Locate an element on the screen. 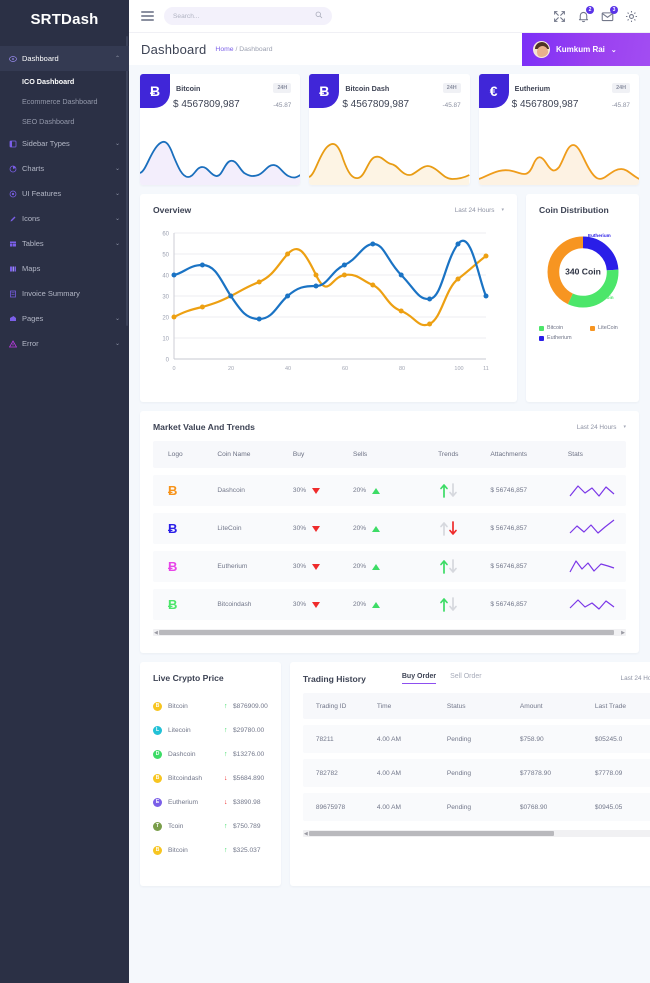 Image resolution: width=650 pixels, height=983 pixels. sidebar-subitem-ico-dashboard: ICO Dashboard is located at coordinates (64, 81).